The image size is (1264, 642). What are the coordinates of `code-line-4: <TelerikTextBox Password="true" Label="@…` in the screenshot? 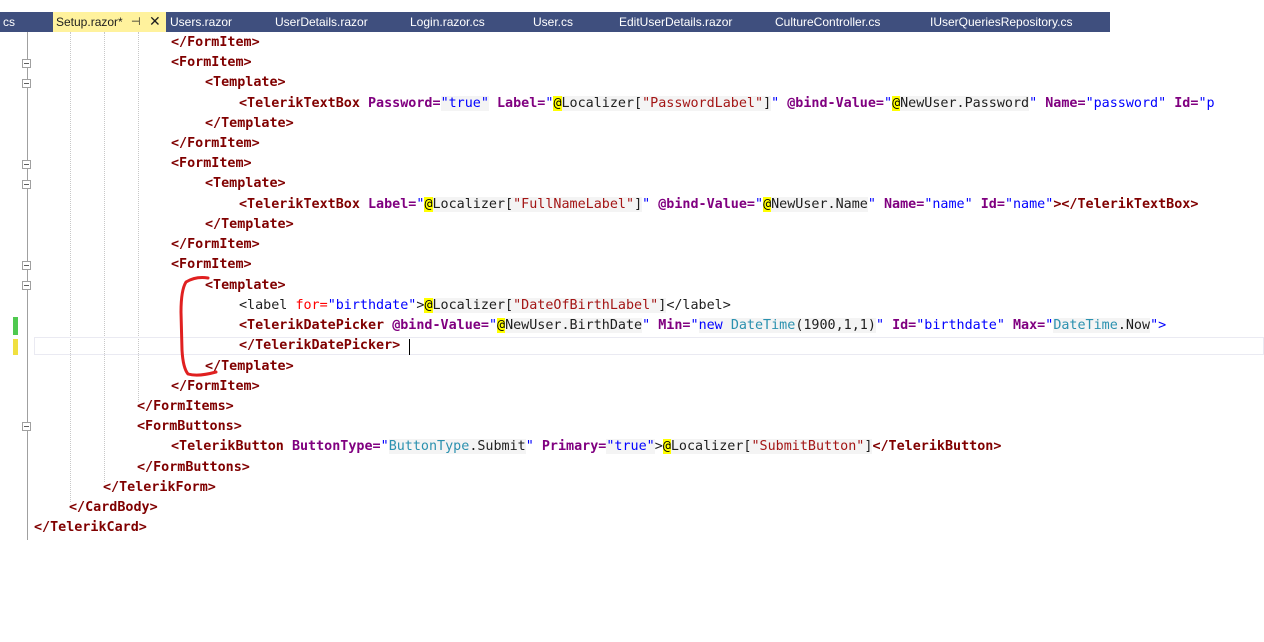 It's located at (727, 103).